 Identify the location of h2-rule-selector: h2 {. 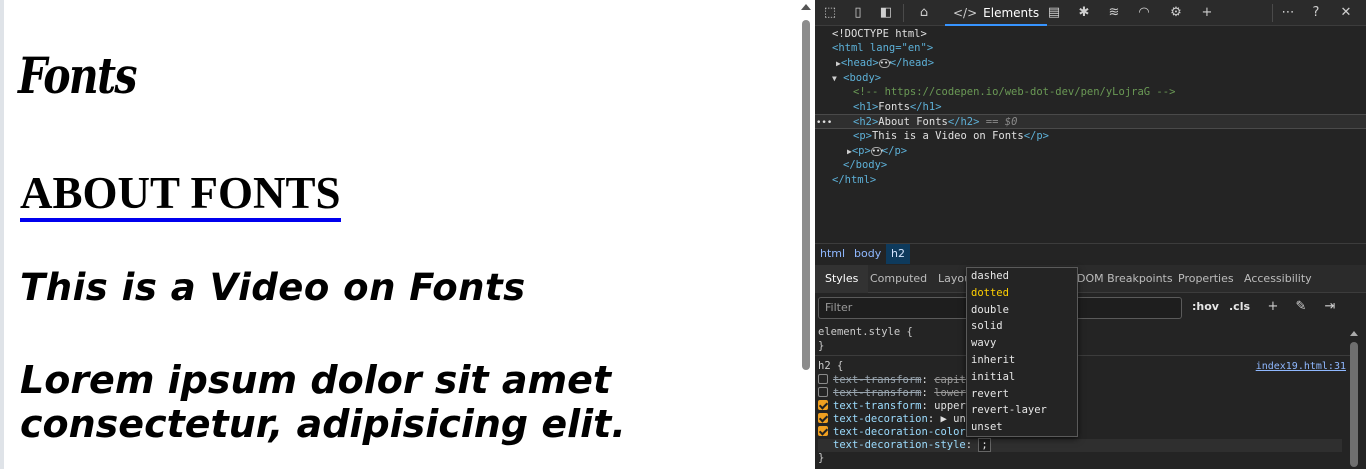
(830, 366).